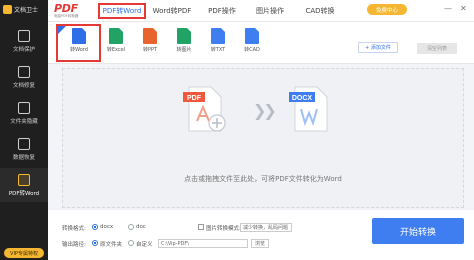  What do you see at coordinates (184, 50) in the screenshot?
I see `format-label: 转图片` at bounding box center [184, 50].